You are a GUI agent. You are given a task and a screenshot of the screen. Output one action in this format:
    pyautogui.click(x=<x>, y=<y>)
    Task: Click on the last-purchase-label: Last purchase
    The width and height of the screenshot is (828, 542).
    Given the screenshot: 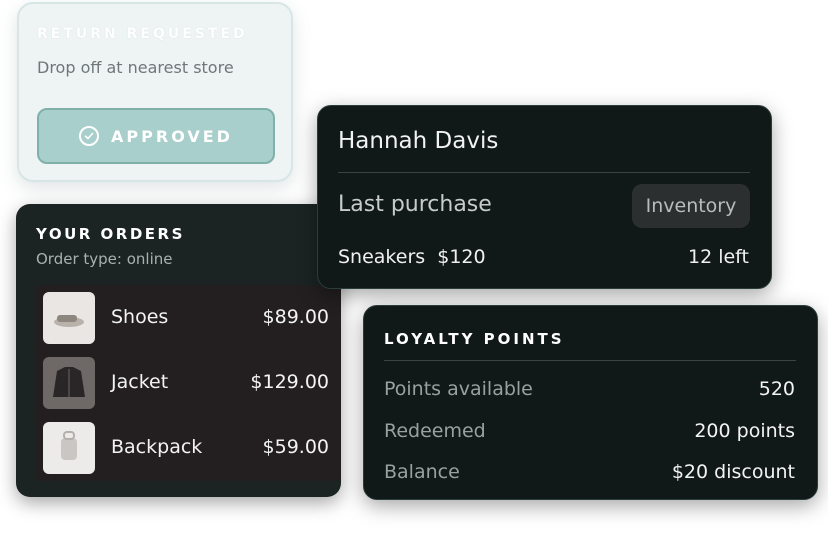 What is the action you would take?
    pyautogui.click(x=415, y=204)
    